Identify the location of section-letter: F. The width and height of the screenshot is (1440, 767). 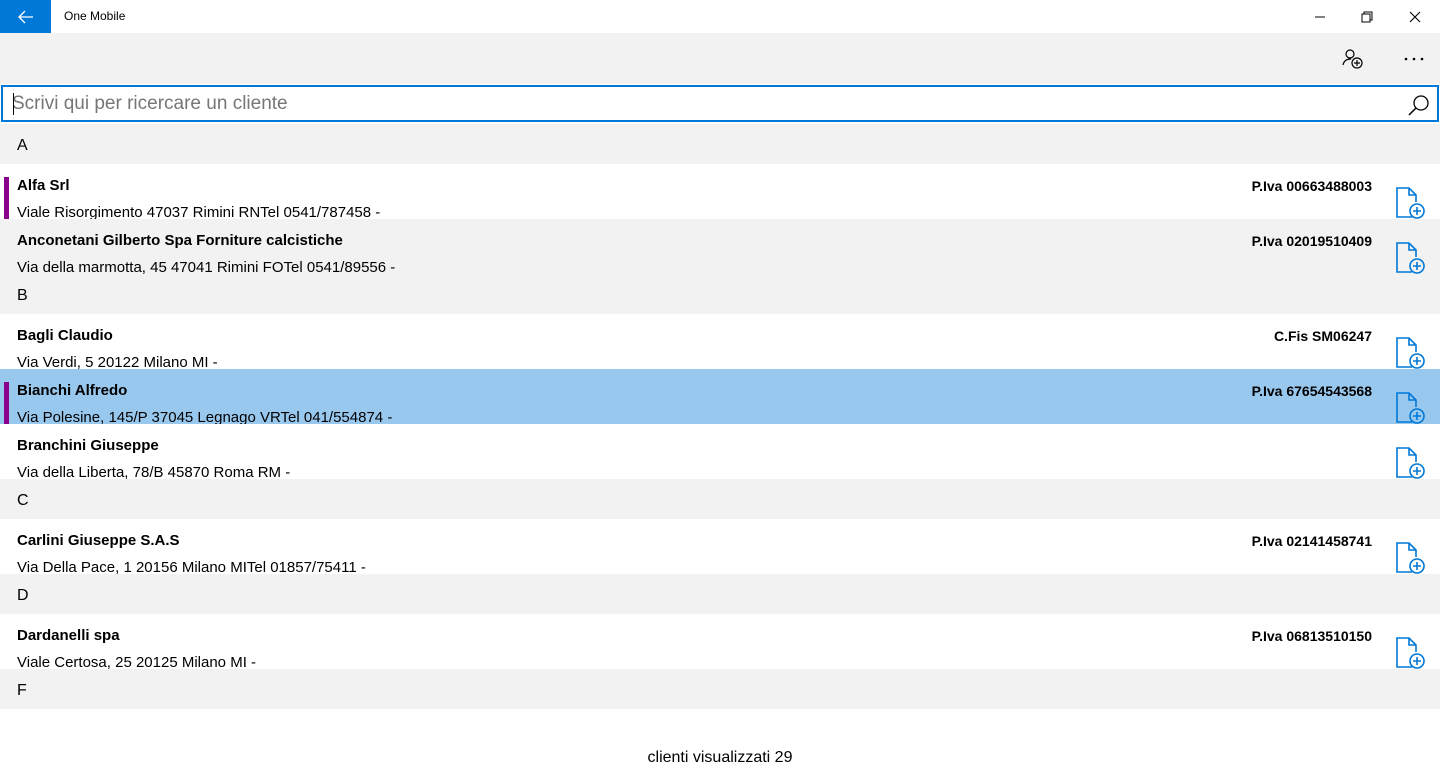
(22, 690).